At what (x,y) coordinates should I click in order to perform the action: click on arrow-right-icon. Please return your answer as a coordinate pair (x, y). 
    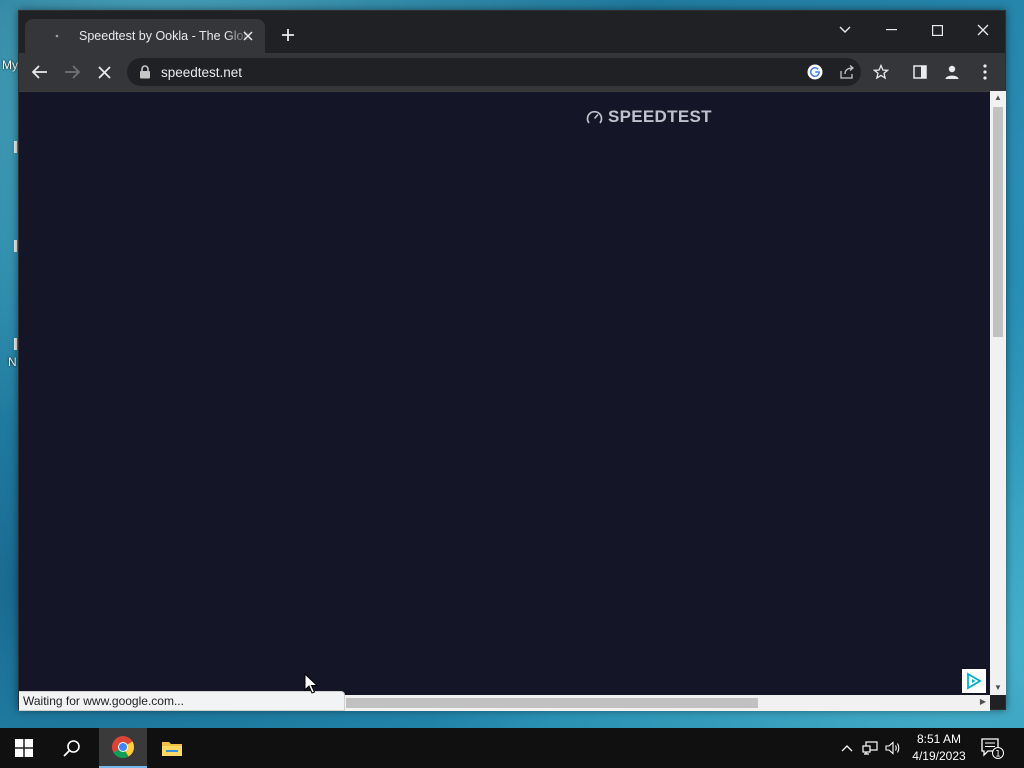
    Looking at the image, I should click on (72, 72).